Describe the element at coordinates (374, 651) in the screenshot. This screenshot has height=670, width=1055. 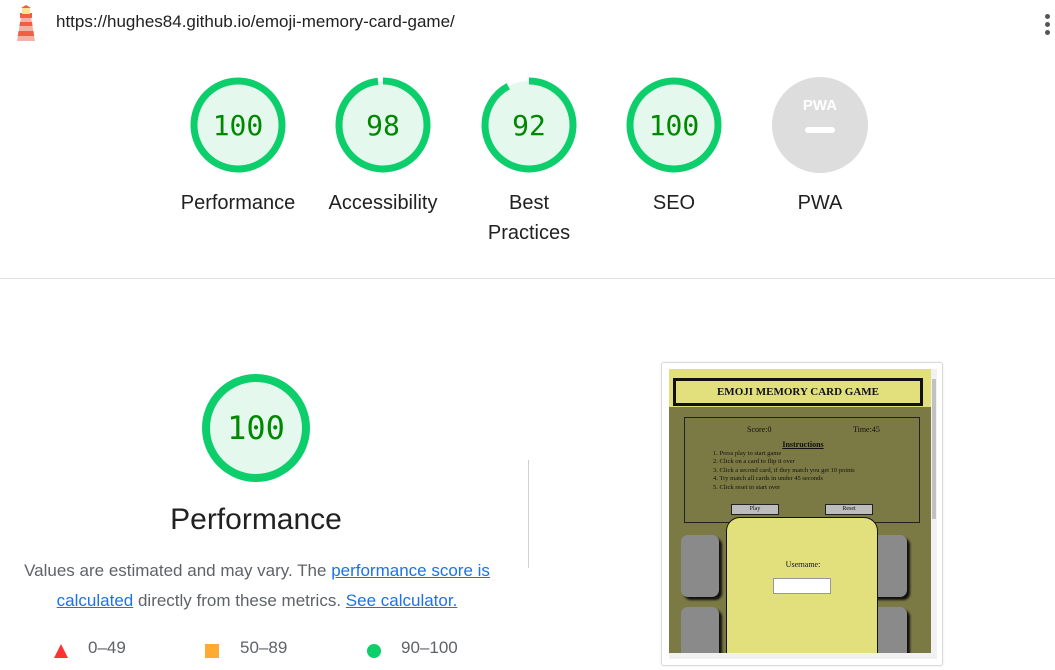
I see `pass-circle-icon` at that location.